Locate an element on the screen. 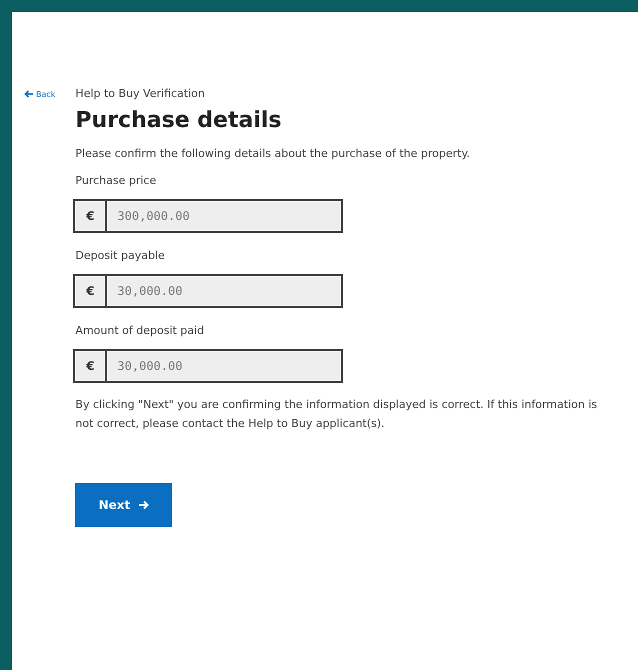 The width and height of the screenshot is (638, 670). next-button: Next is located at coordinates (123, 505).